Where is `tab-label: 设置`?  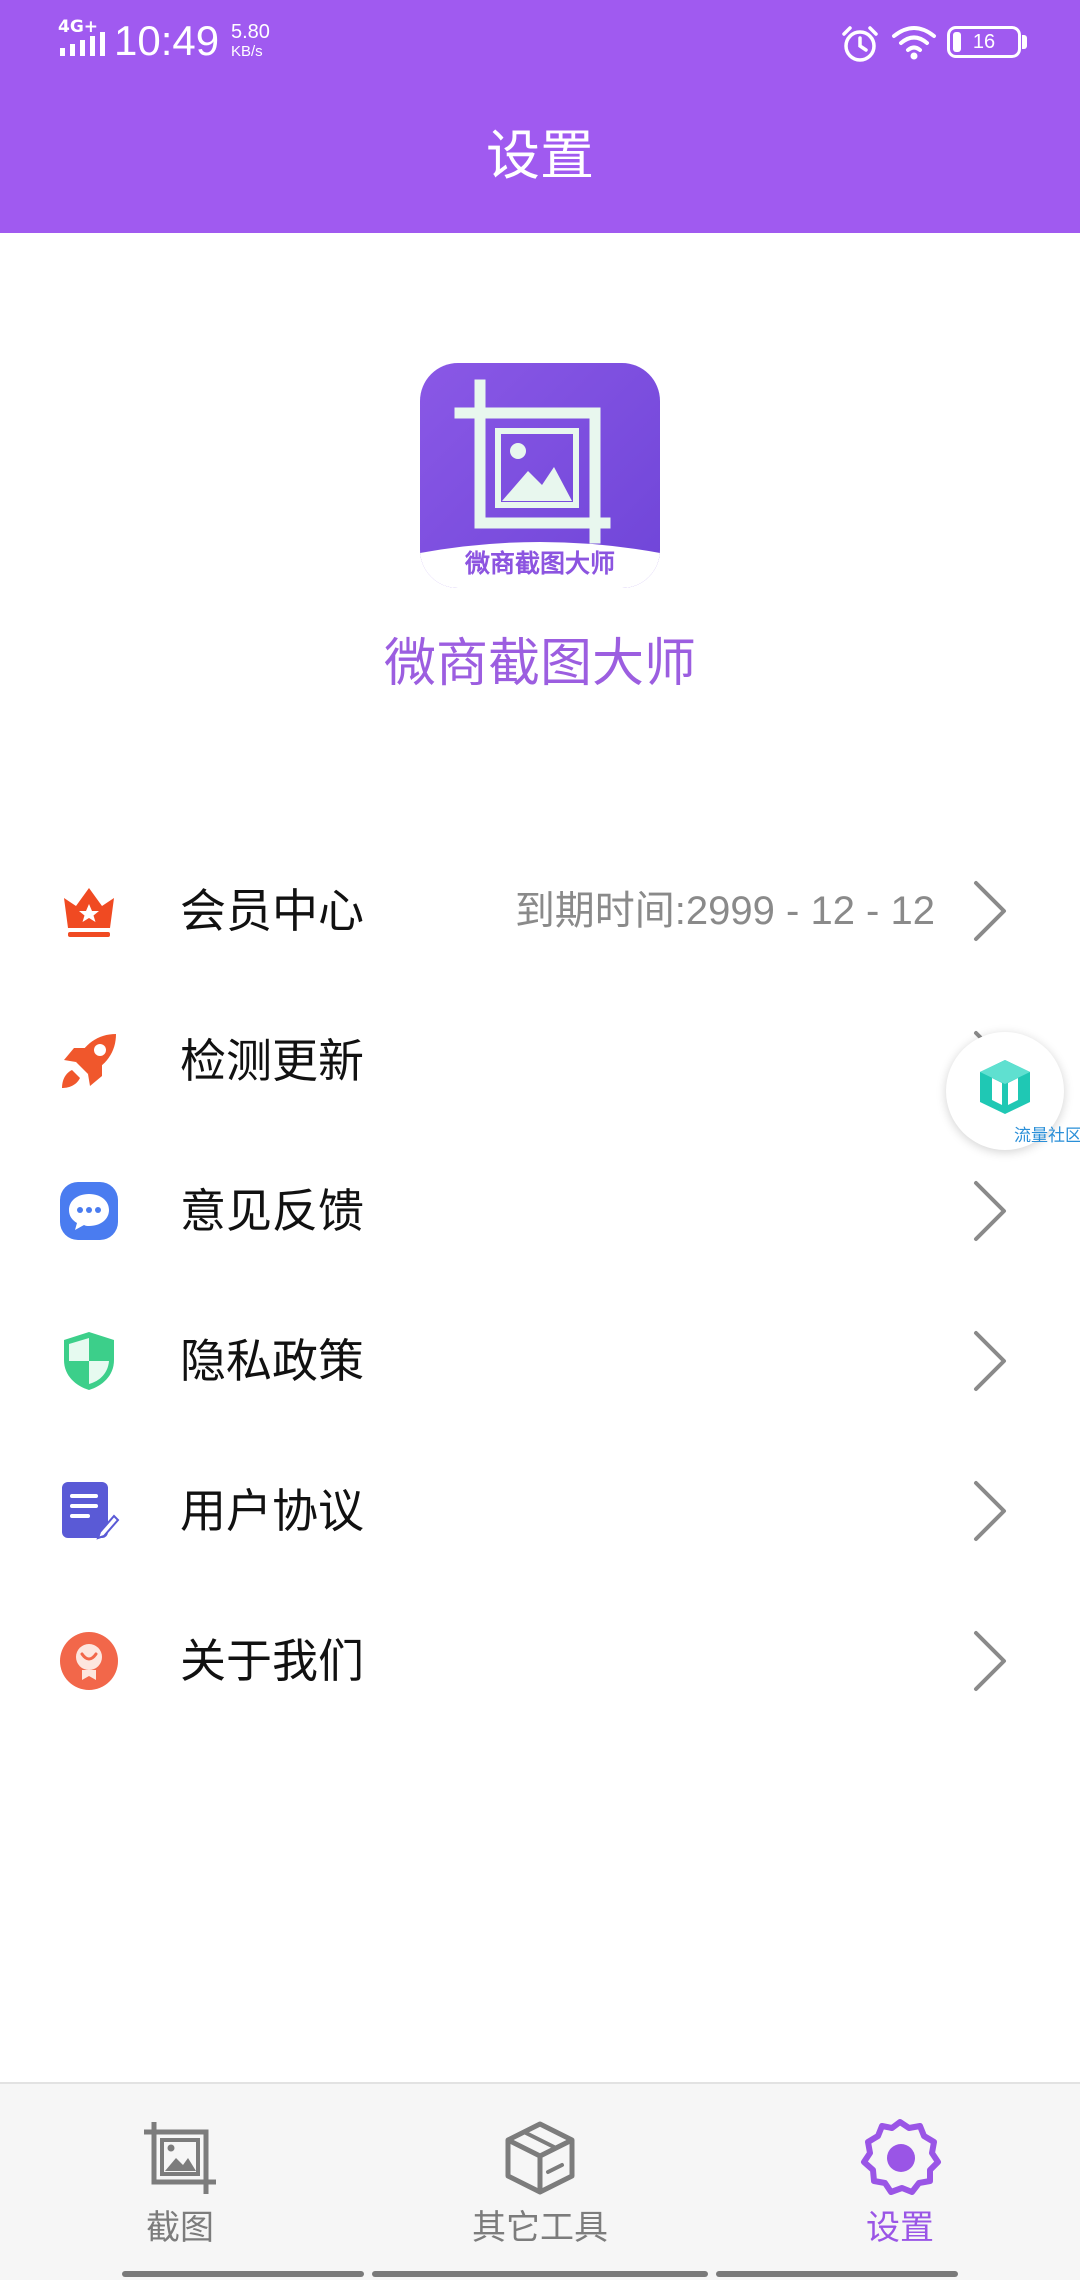
tab-label: 设置 is located at coordinates (900, 2228).